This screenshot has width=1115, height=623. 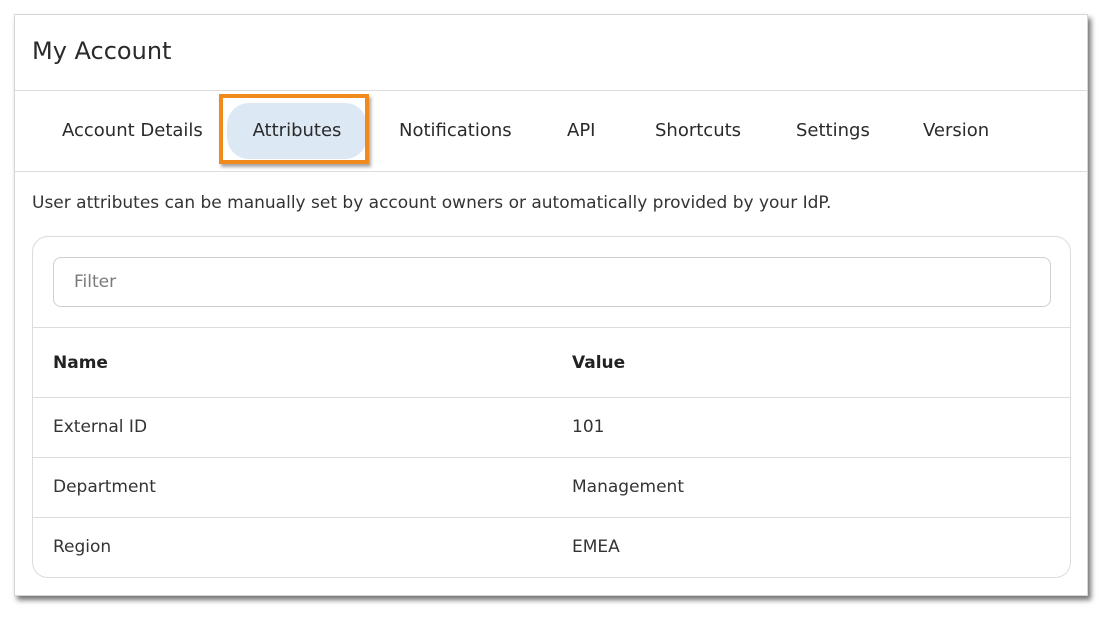 I want to click on tab-label: Notifications, so click(x=455, y=130).